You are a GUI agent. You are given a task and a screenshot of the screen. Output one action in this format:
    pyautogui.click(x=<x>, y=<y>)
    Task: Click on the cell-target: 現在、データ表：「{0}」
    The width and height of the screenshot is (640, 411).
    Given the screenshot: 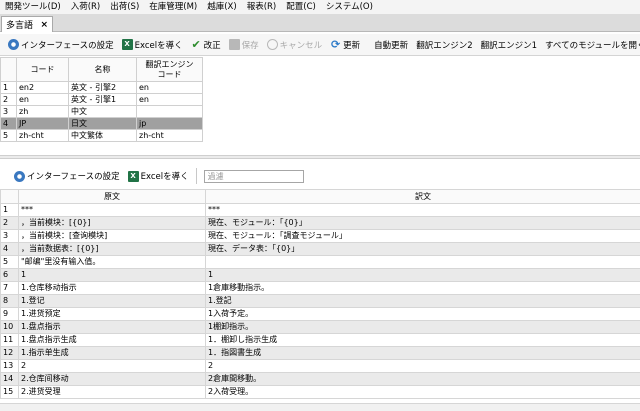 What is the action you would take?
    pyautogui.click(x=422, y=249)
    